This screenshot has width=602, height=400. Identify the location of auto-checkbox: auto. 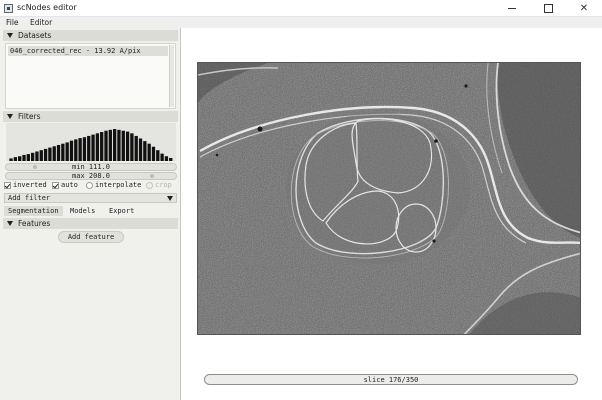
(65, 185).